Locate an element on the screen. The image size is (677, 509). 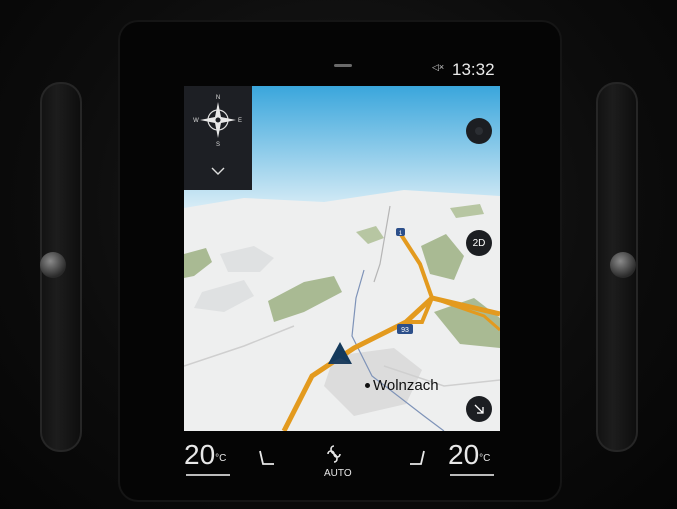
fan-icon is located at coordinates (334, 454).